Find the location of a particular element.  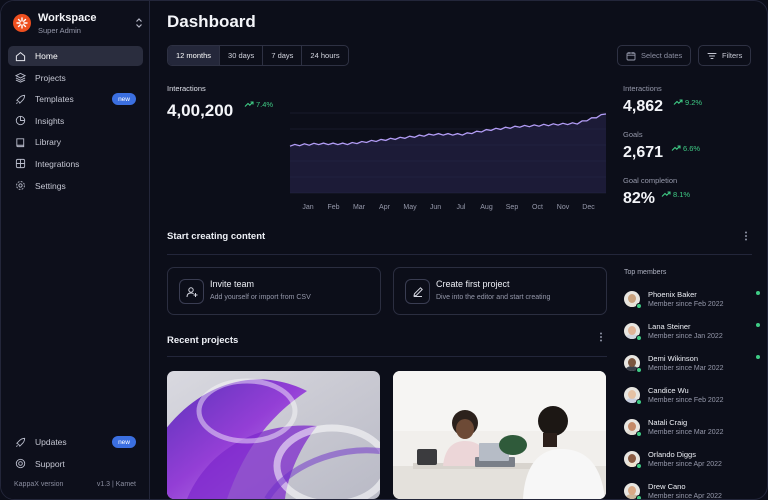

start-section-title: Start creating content is located at coordinates (216, 236).